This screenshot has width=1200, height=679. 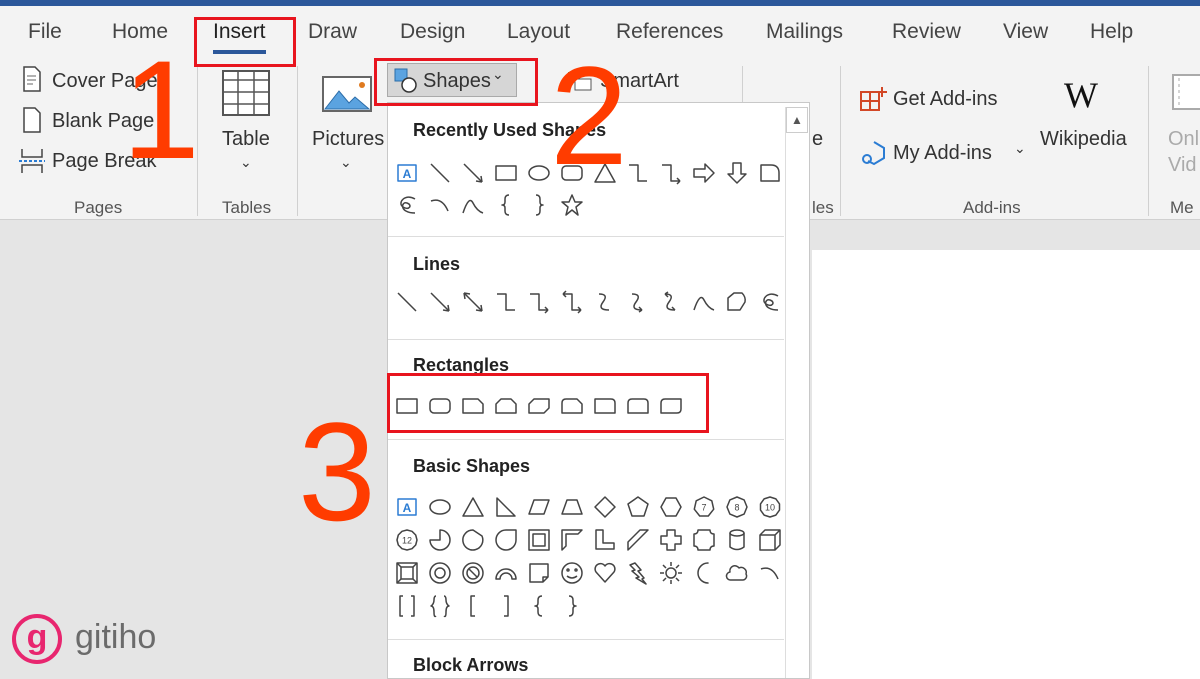 What do you see at coordinates (505, 573) in the screenshot?
I see `shape-block-arc` at bounding box center [505, 573].